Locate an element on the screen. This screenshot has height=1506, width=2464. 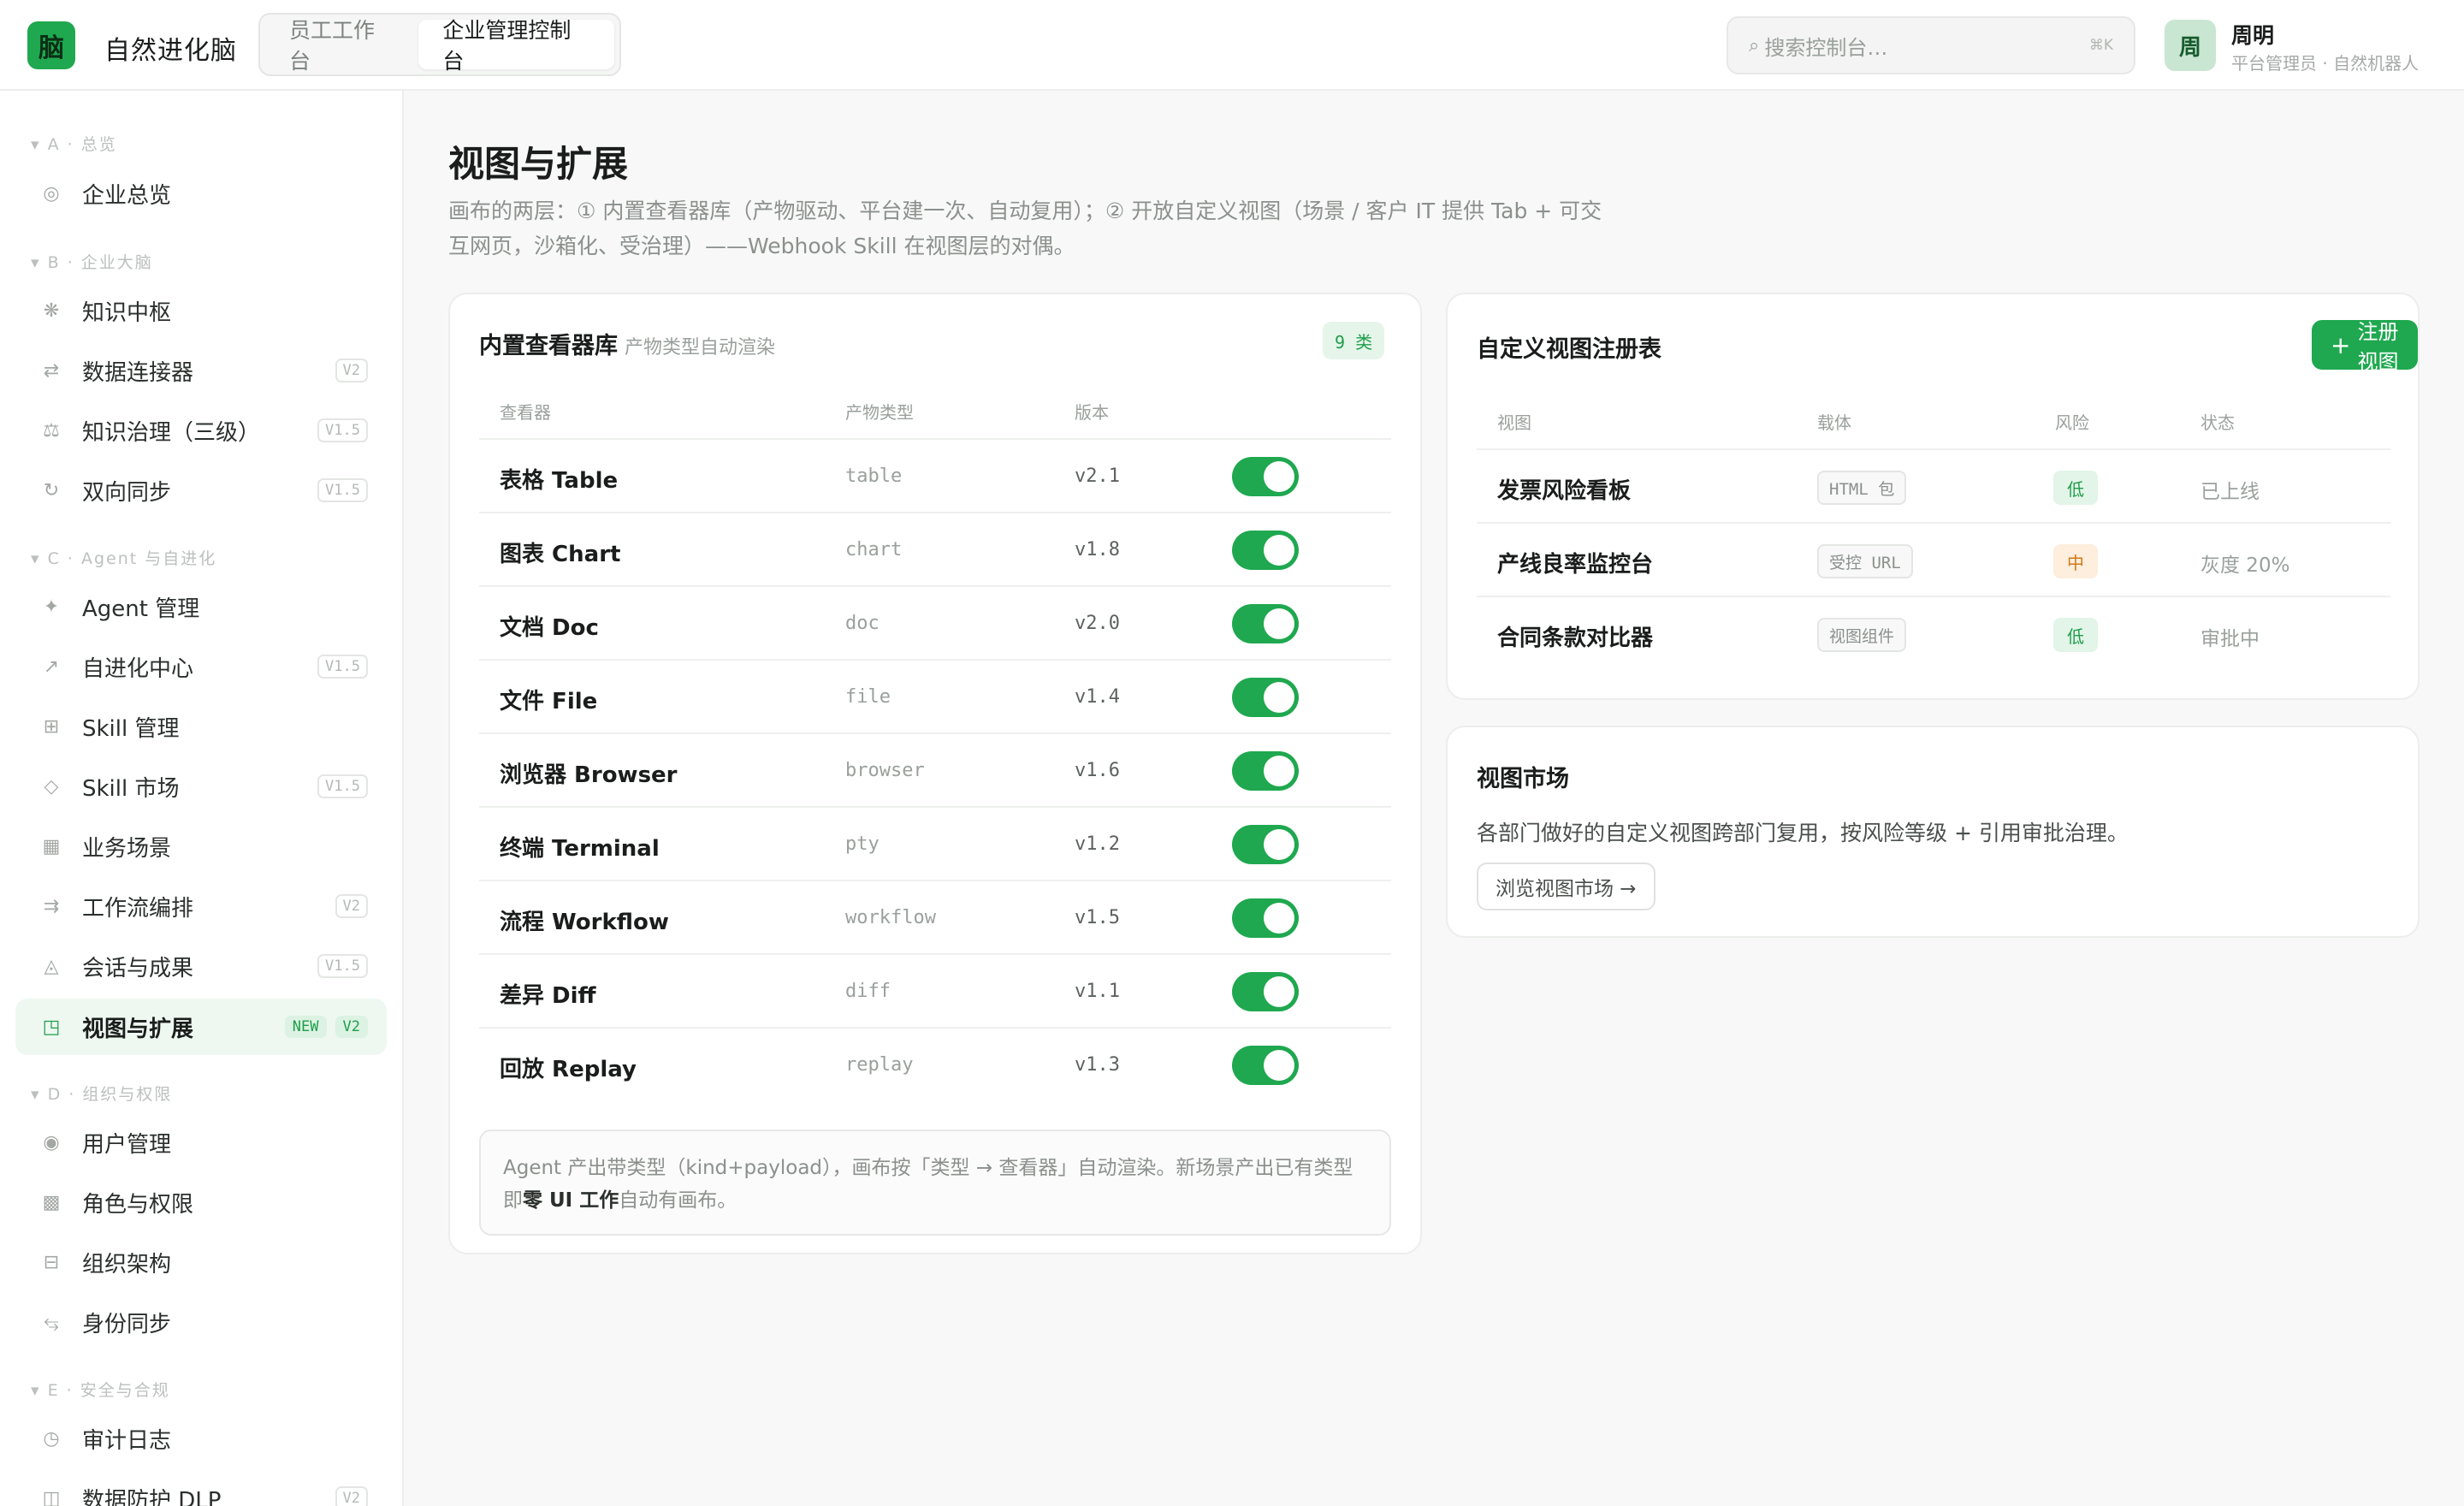
sidebar-item-sessions-results: ◬ 会话与成果 V1.5 is located at coordinates (201, 966).